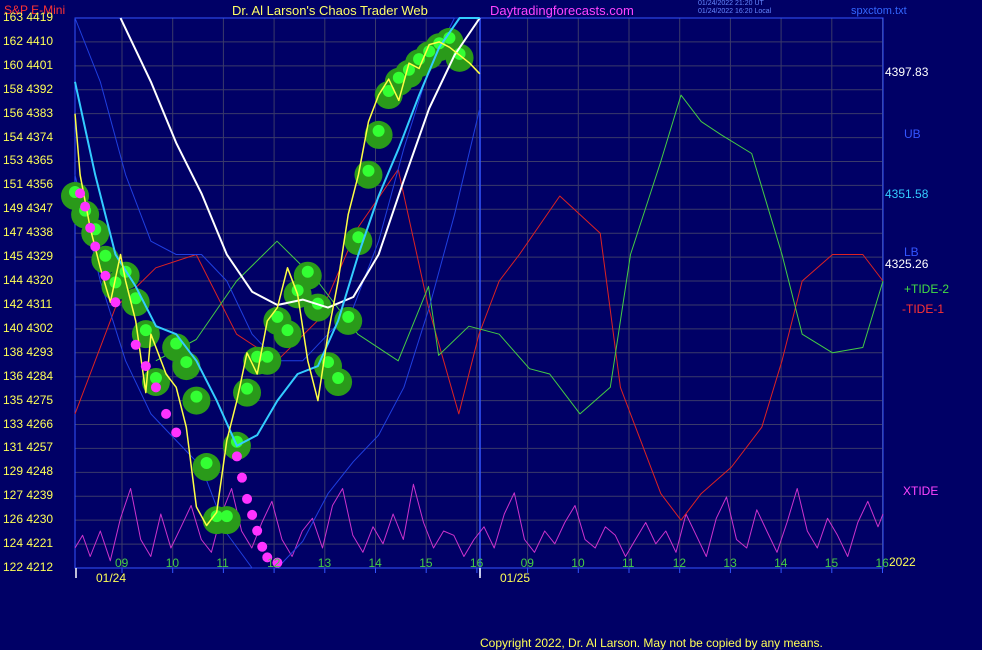 The height and width of the screenshot is (650, 982). What do you see at coordinates (28, 543) in the screenshot?
I see `y-tick-label: 124 4221` at bounding box center [28, 543].